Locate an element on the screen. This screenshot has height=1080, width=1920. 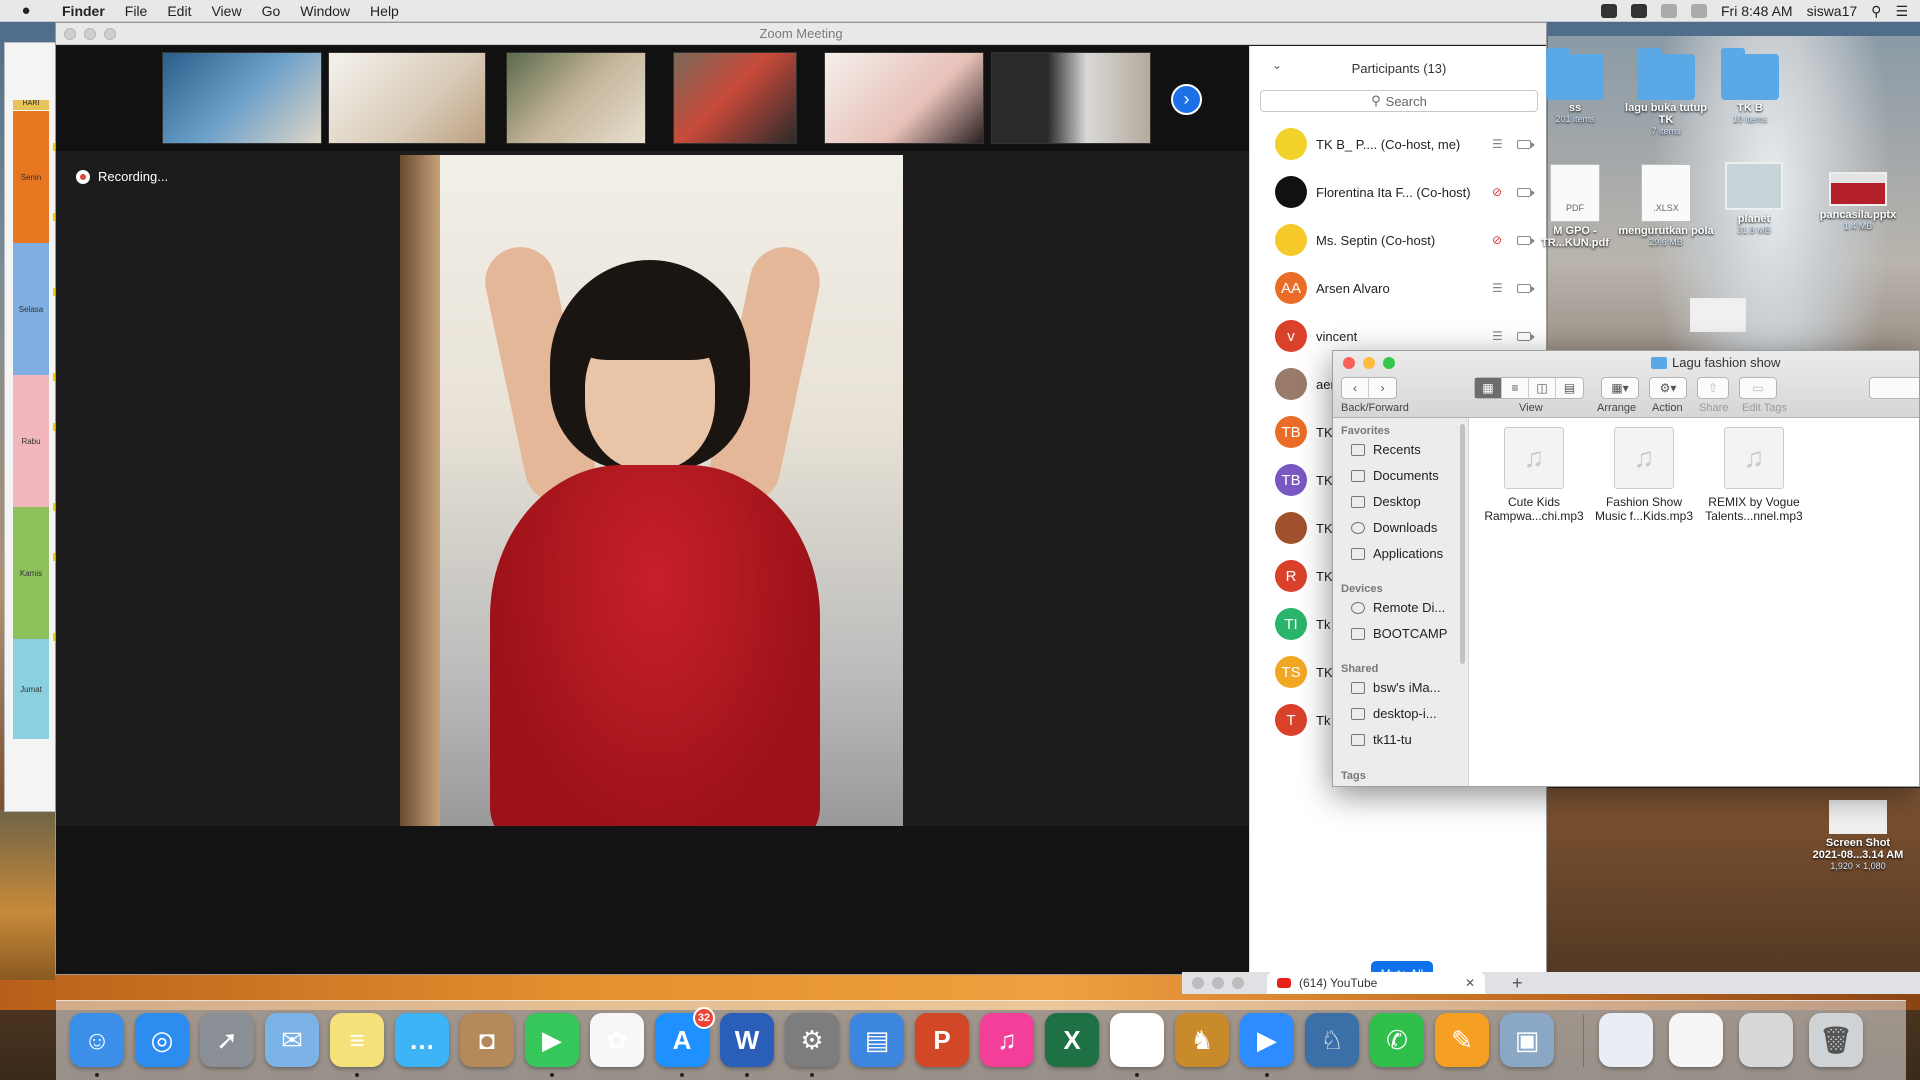
arrange-button: ▦▾ is located at coordinates (1620, 388).